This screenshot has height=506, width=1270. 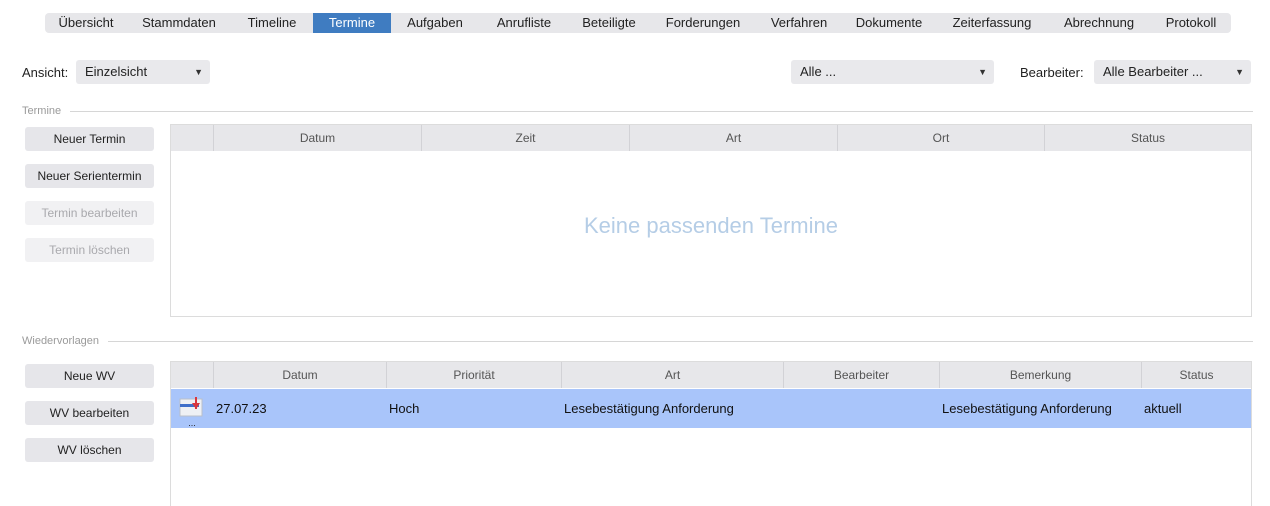 I want to click on wv-column-bearbeiter: Bearbeiter, so click(x=861, y=375).